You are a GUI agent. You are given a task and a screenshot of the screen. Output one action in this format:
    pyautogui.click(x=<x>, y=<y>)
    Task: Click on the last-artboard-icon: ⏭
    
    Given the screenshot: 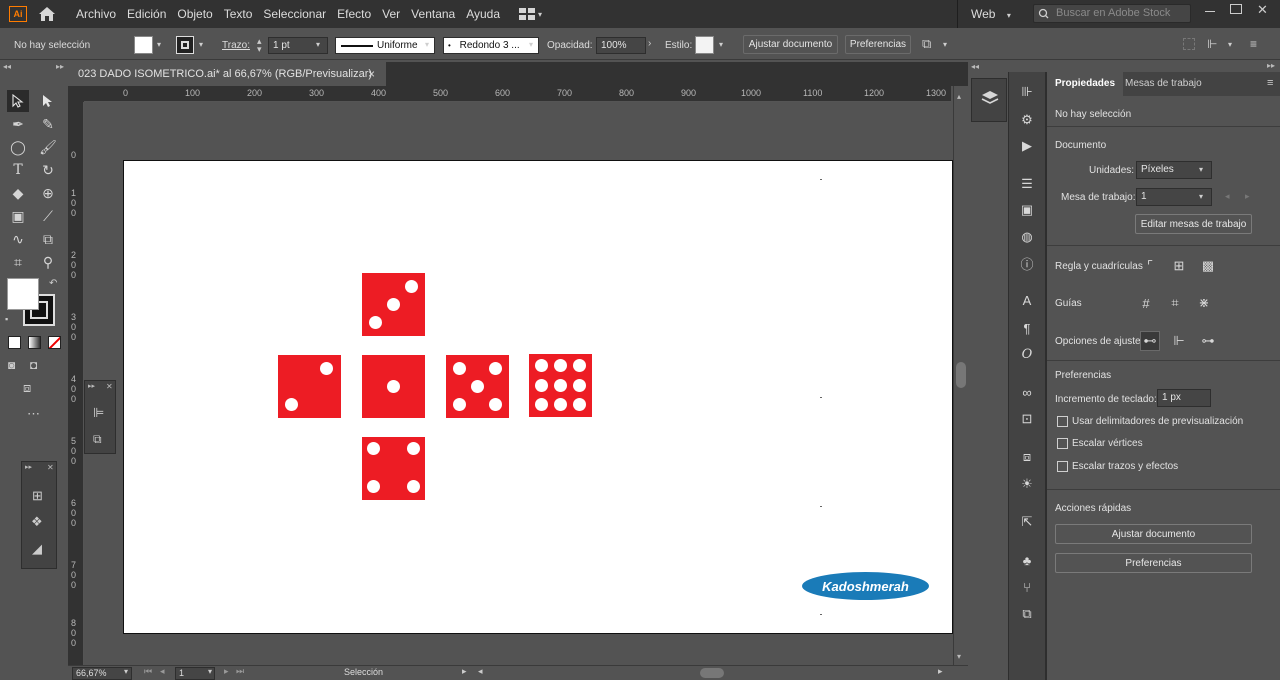 What is the action you would take?
    pyautogui.click(x=240, y=671)
    